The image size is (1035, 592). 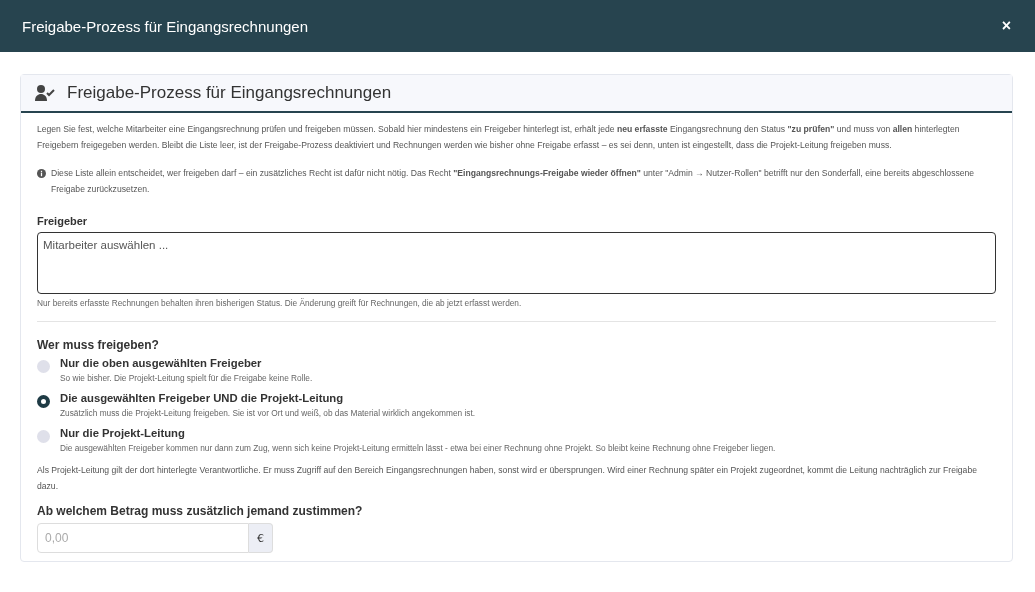 I want to click on field-label: Freigeber, so click(x=63, y=221).